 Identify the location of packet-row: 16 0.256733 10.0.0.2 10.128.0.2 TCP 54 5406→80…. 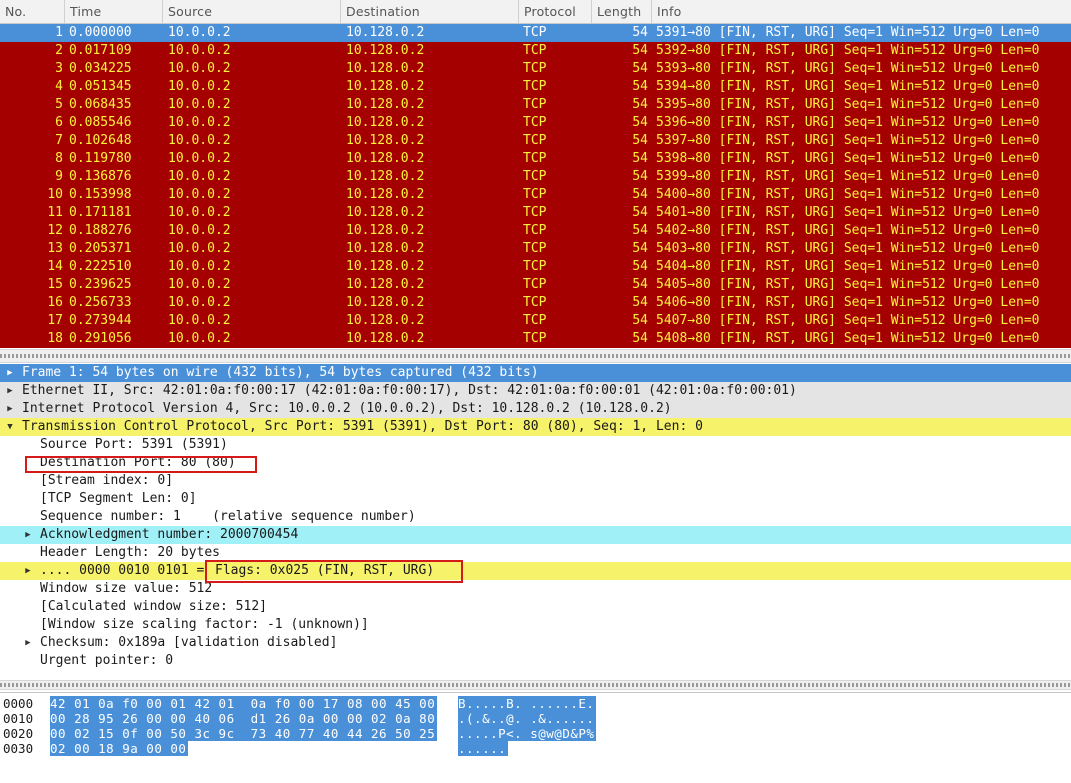
(535, 303).